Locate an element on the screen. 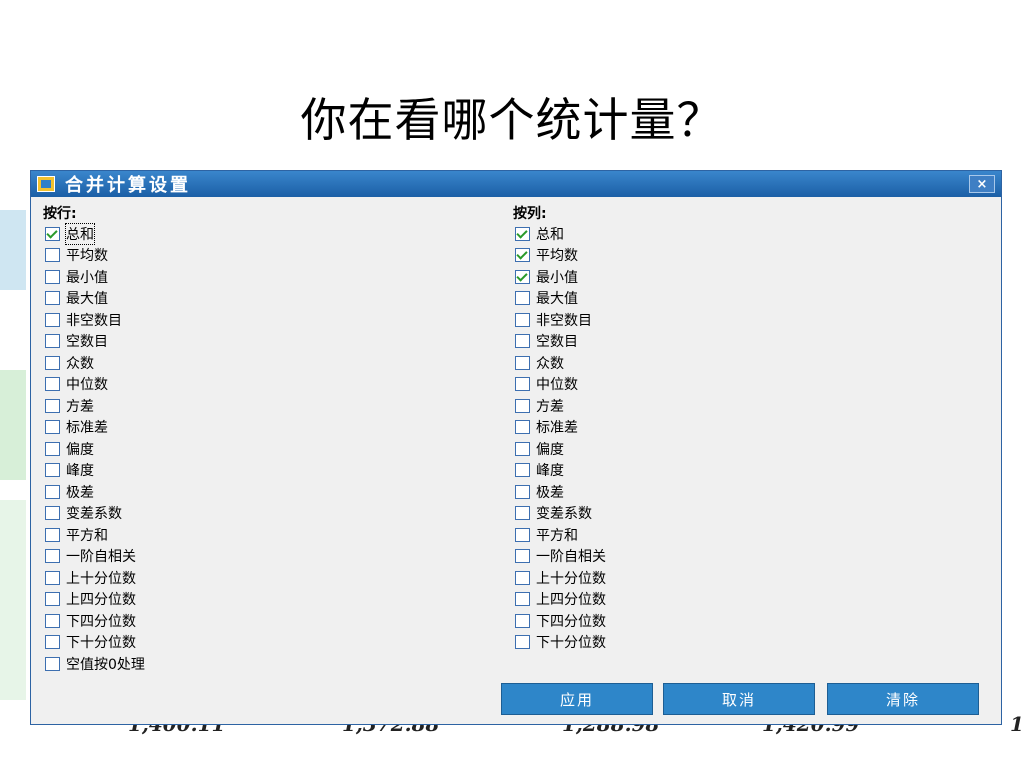  by-row-option: 总和 is located at coordinates (94, 233).